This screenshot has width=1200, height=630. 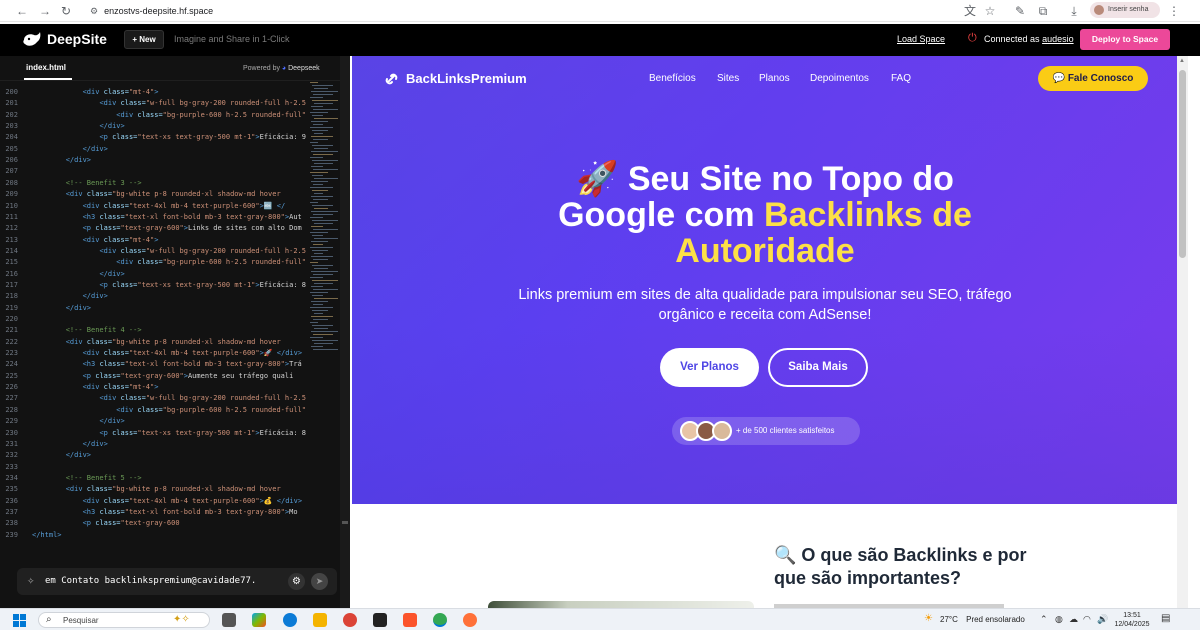 What do you see at coordinates (345, 332) in the screenshot?
I see `editor-scrollbar` at bounding box center [345, 332].